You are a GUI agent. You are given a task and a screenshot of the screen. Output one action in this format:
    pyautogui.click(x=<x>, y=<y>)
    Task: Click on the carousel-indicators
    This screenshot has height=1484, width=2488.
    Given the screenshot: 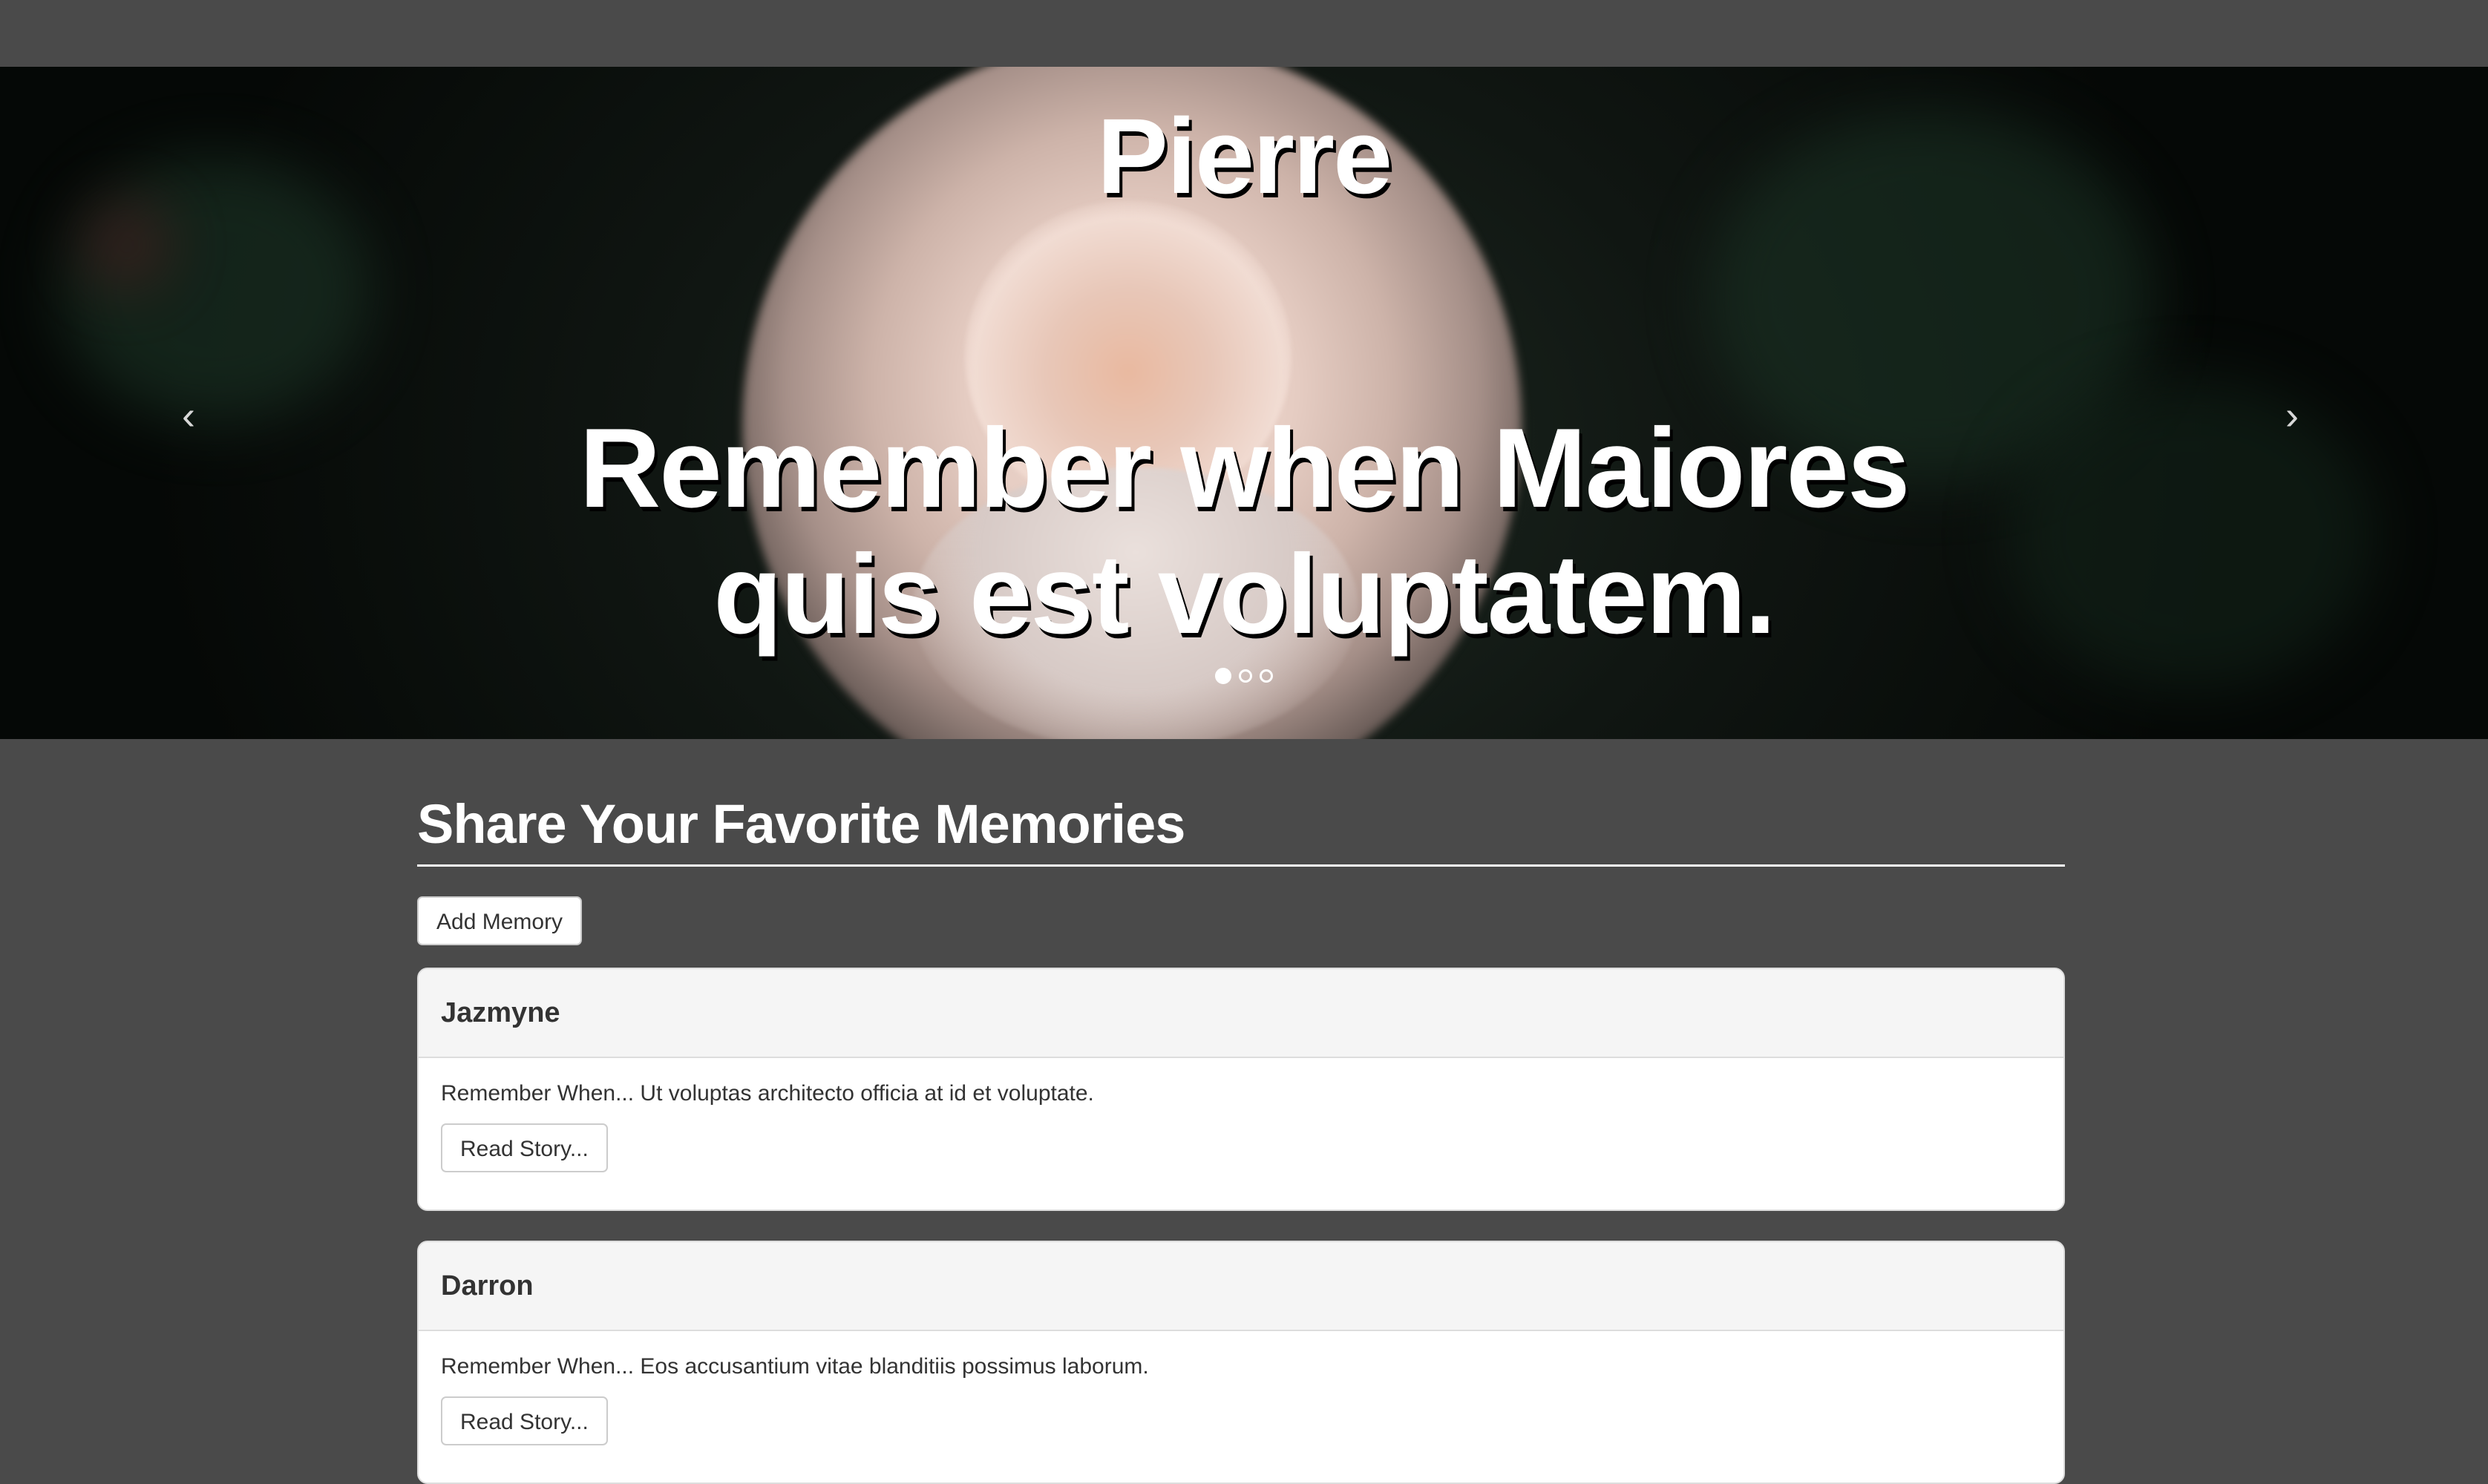 What is the action you would take?
    pyautogui.click(x=1244, y=676)
    